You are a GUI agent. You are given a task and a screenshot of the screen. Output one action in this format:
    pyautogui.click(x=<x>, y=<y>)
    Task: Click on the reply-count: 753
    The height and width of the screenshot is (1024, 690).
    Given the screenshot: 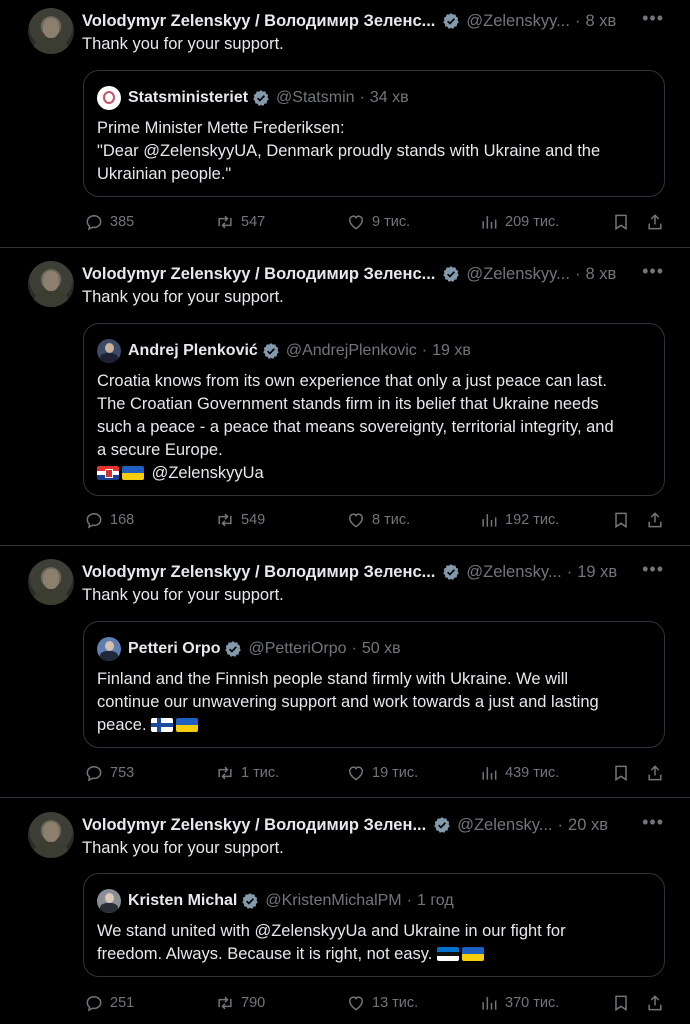 What is the action you would take?
    pyautogui.click(x=122, y=773)
    